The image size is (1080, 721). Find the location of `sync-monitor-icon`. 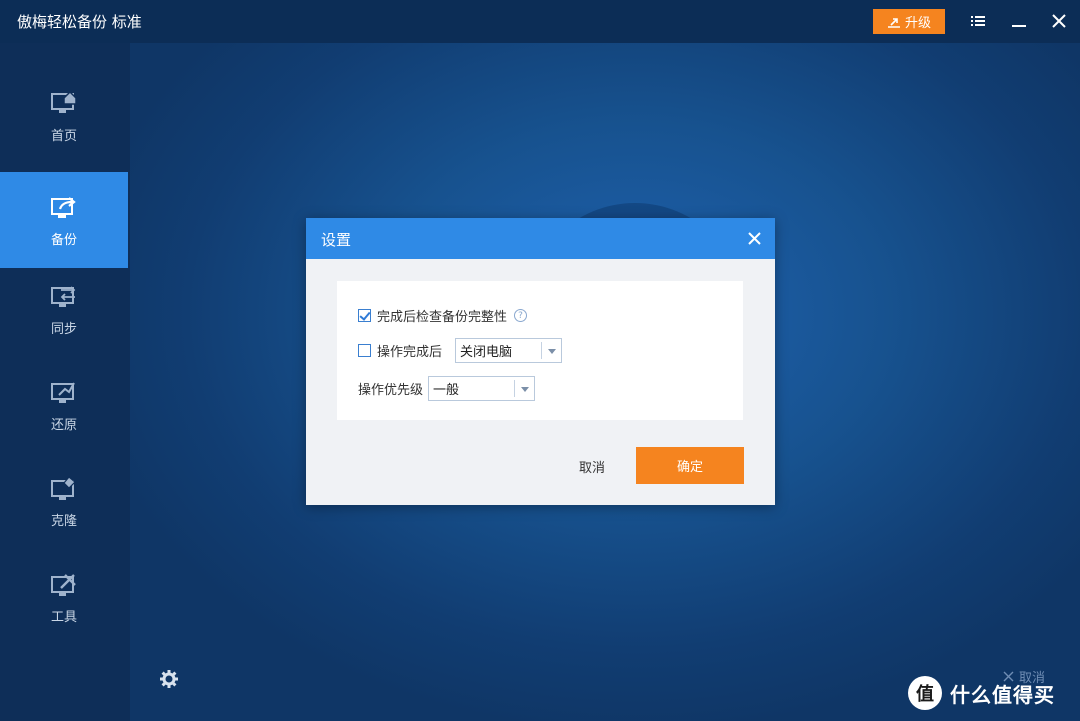

sync-monitor-icon is located at coordinates (63, 296).